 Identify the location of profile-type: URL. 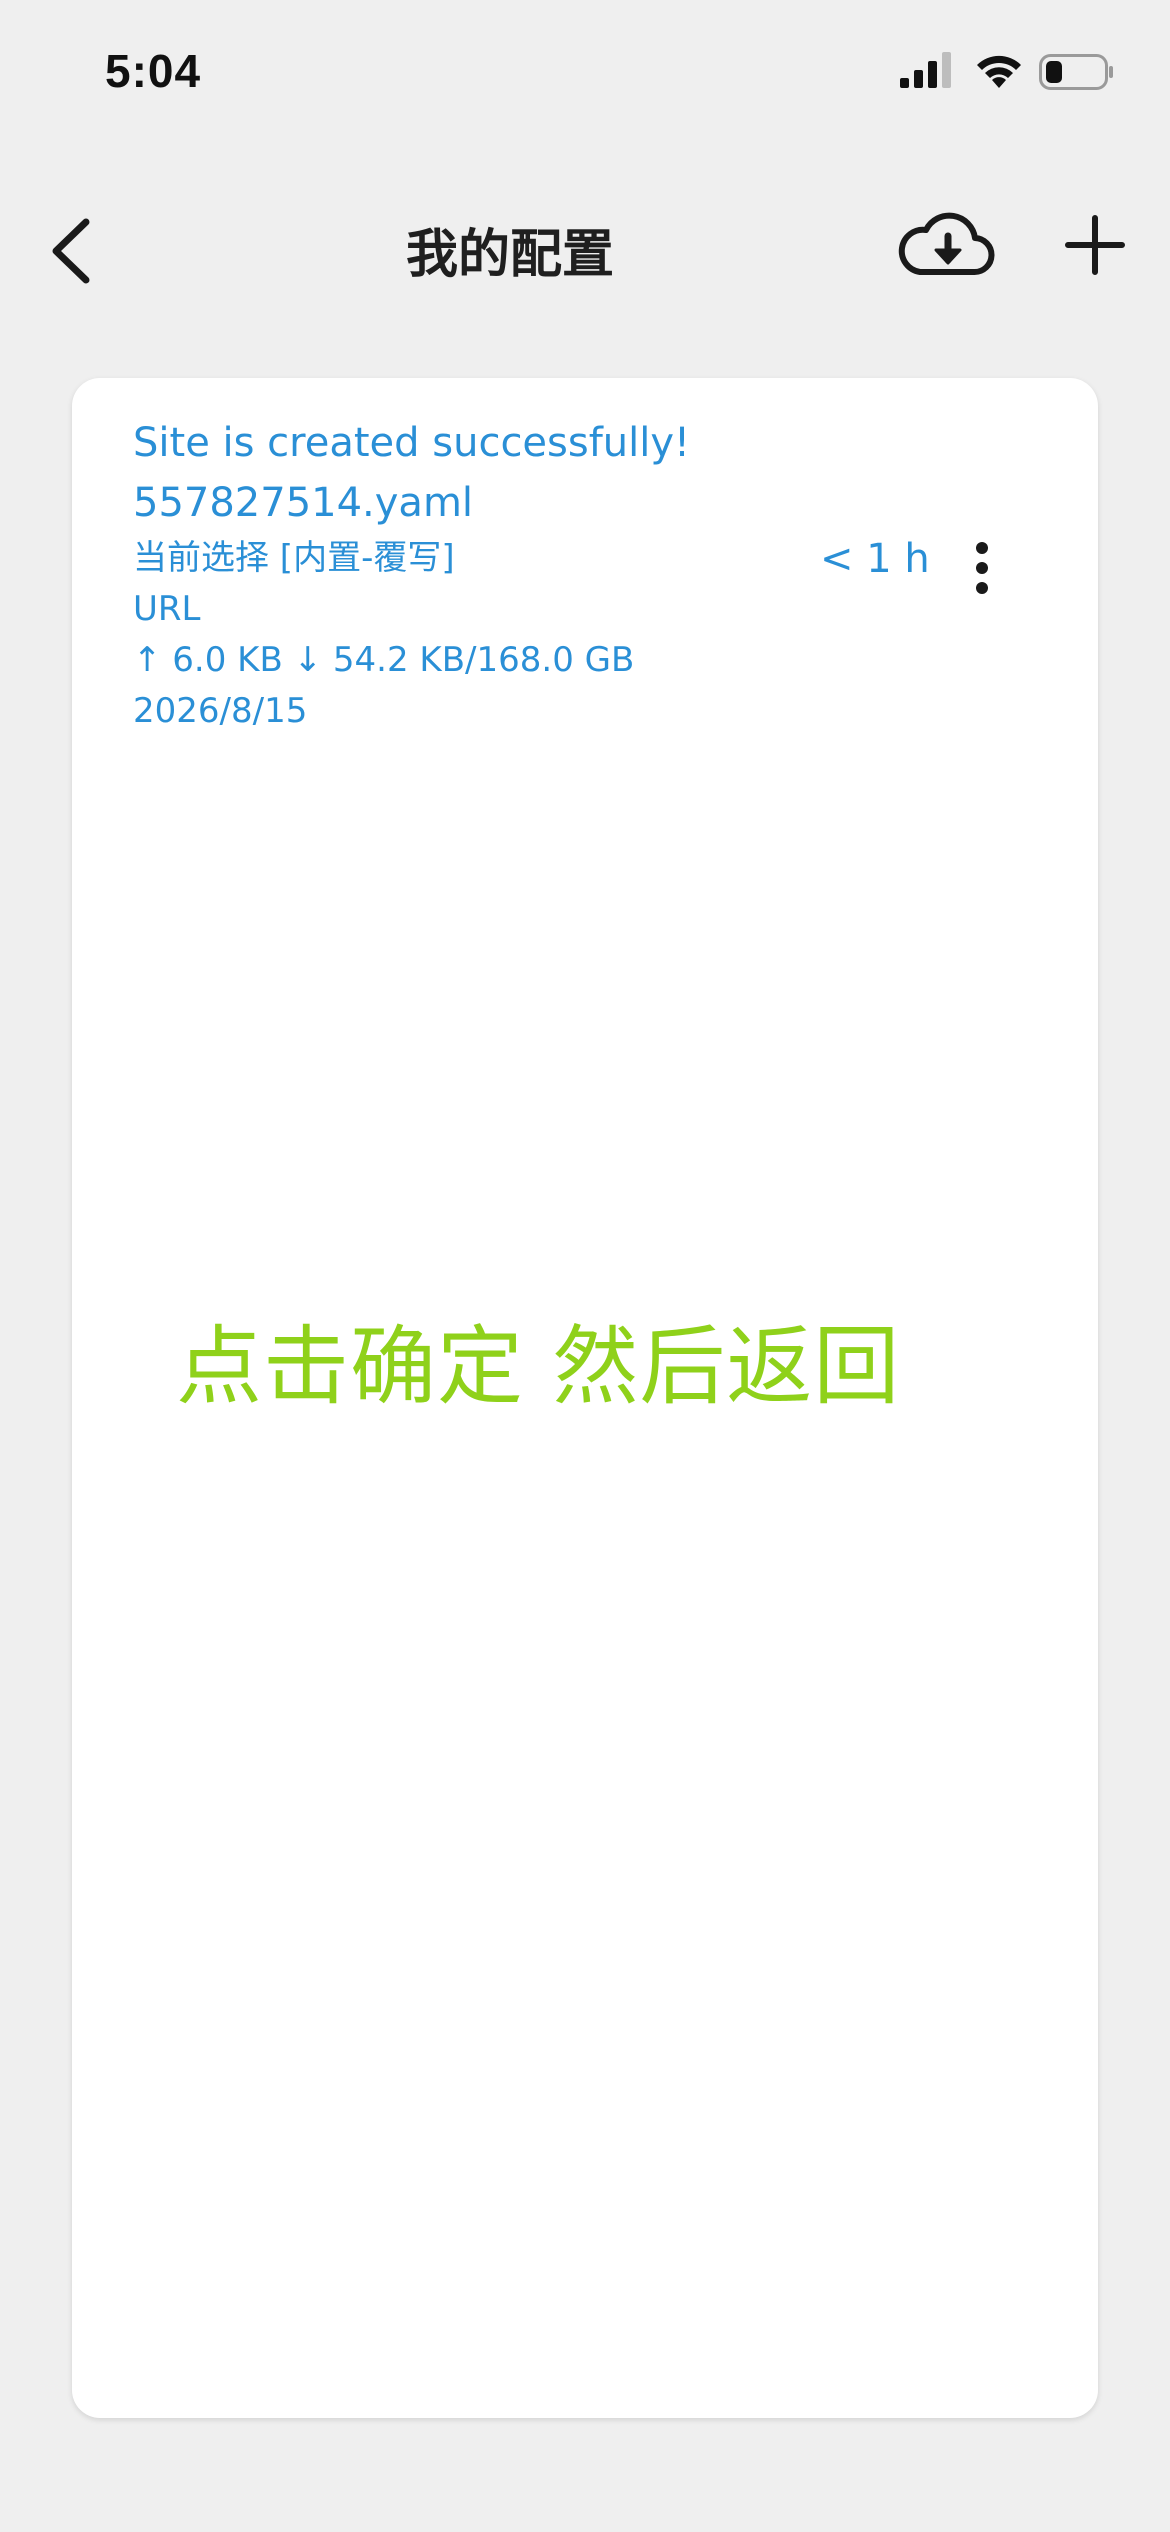
(167, 609).